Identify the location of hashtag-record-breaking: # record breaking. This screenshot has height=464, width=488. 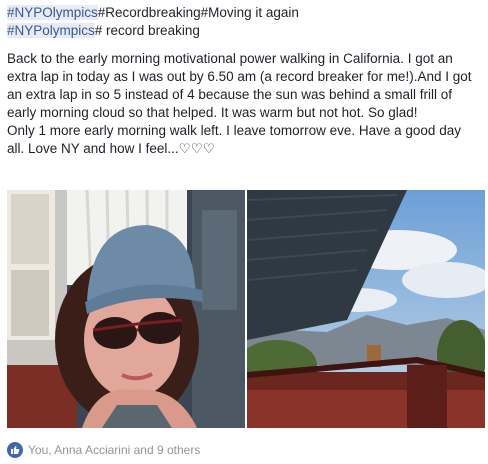
(147, 30).